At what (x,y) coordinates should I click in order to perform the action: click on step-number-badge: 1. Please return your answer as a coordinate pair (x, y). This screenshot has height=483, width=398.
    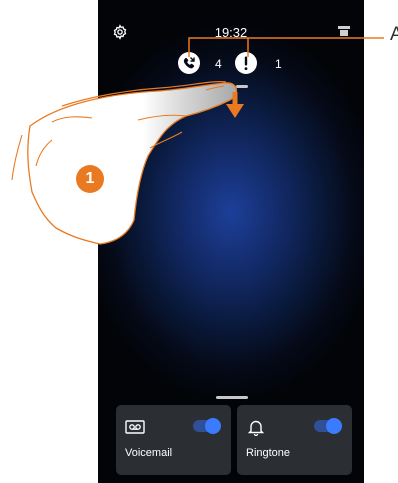
    Looking at the image, I should click on (90, 179).